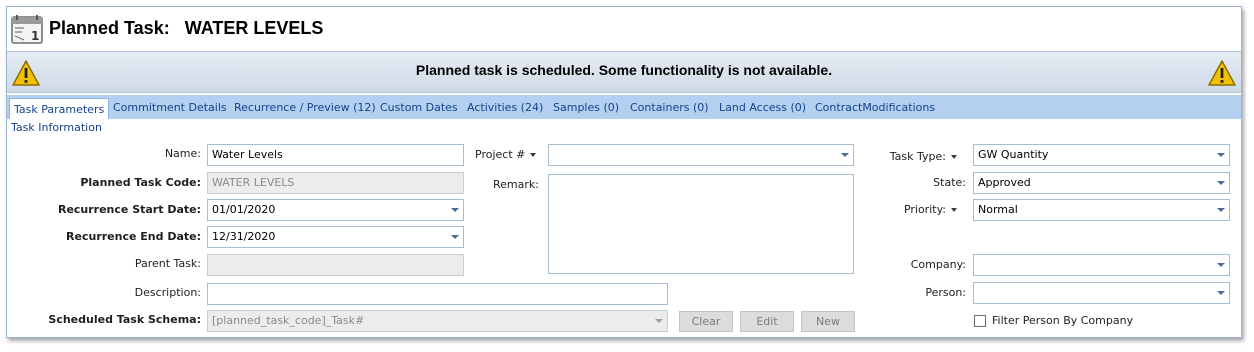  I want to click on schema-label: Scheduled Task Schema:, so click(124, 319).